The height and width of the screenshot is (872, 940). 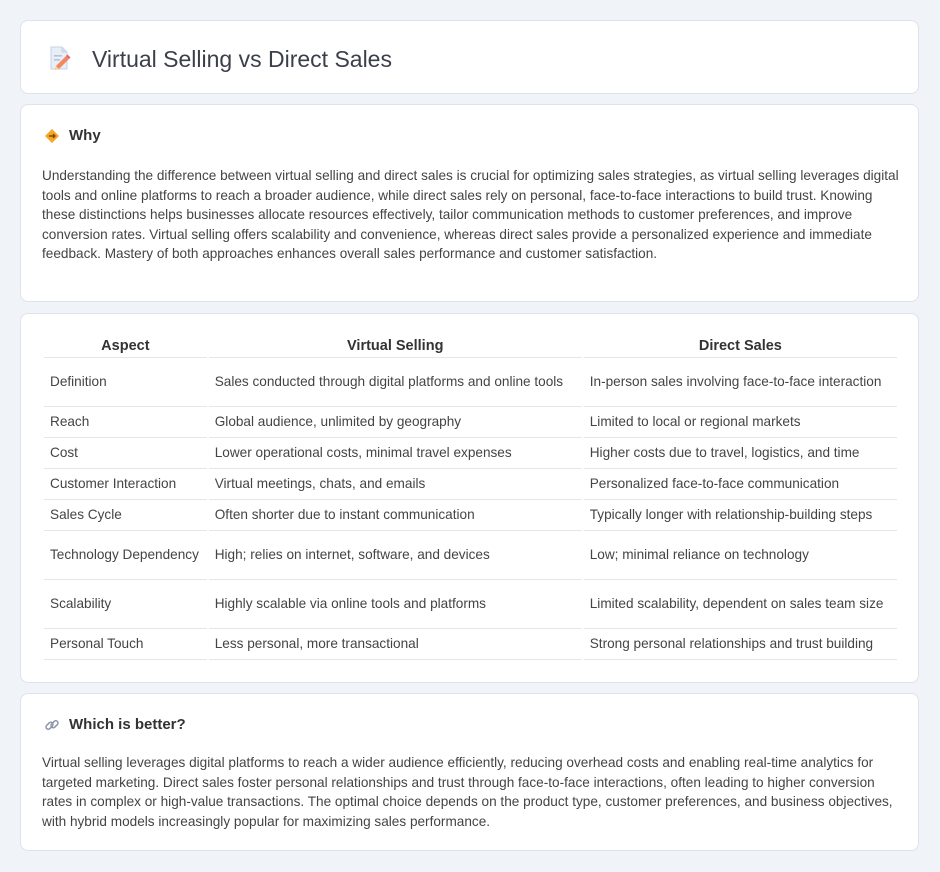 I want to click on aspect-cell: Customer Interaction, so click(x=125, y=484).